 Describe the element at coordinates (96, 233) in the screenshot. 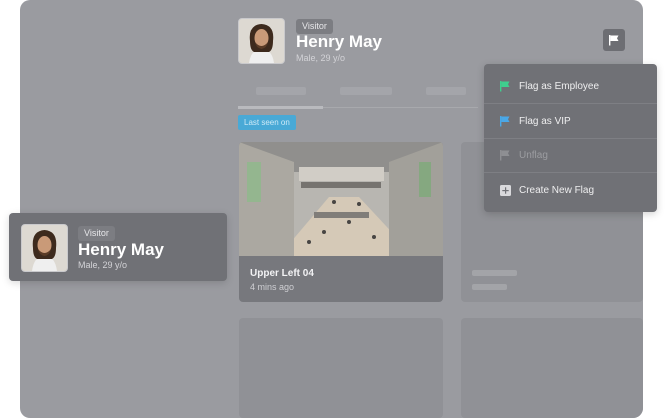

I see `visitor-badge: Visitor` at that location.